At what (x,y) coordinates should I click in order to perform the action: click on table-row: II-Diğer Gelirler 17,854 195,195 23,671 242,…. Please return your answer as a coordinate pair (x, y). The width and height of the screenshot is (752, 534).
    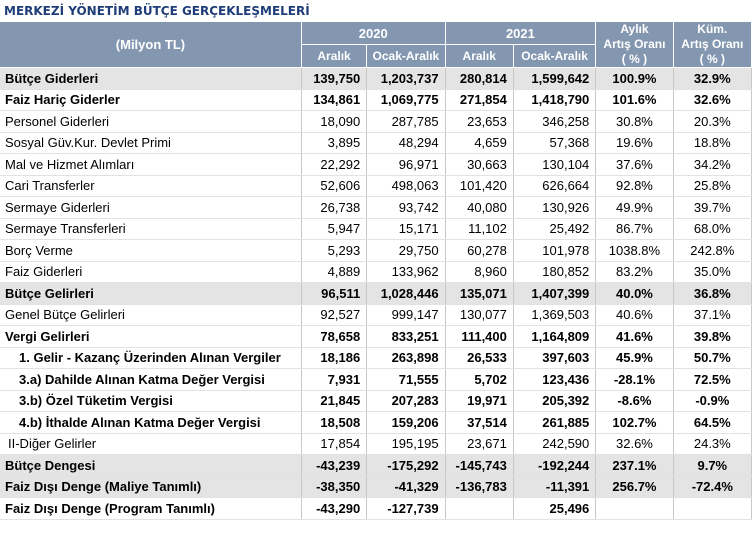
    Looking at the image, I should click on (376, 444).